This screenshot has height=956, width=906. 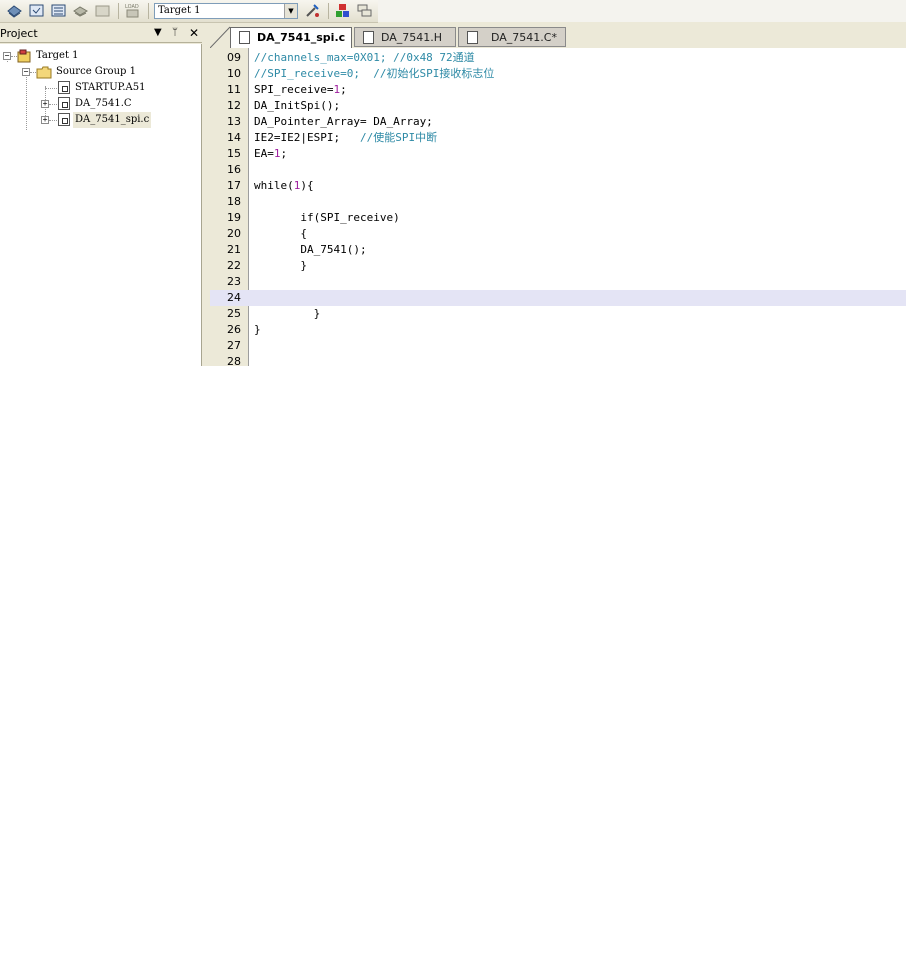 I want to click on code-text: while(1){, so click(x=284, y=185).